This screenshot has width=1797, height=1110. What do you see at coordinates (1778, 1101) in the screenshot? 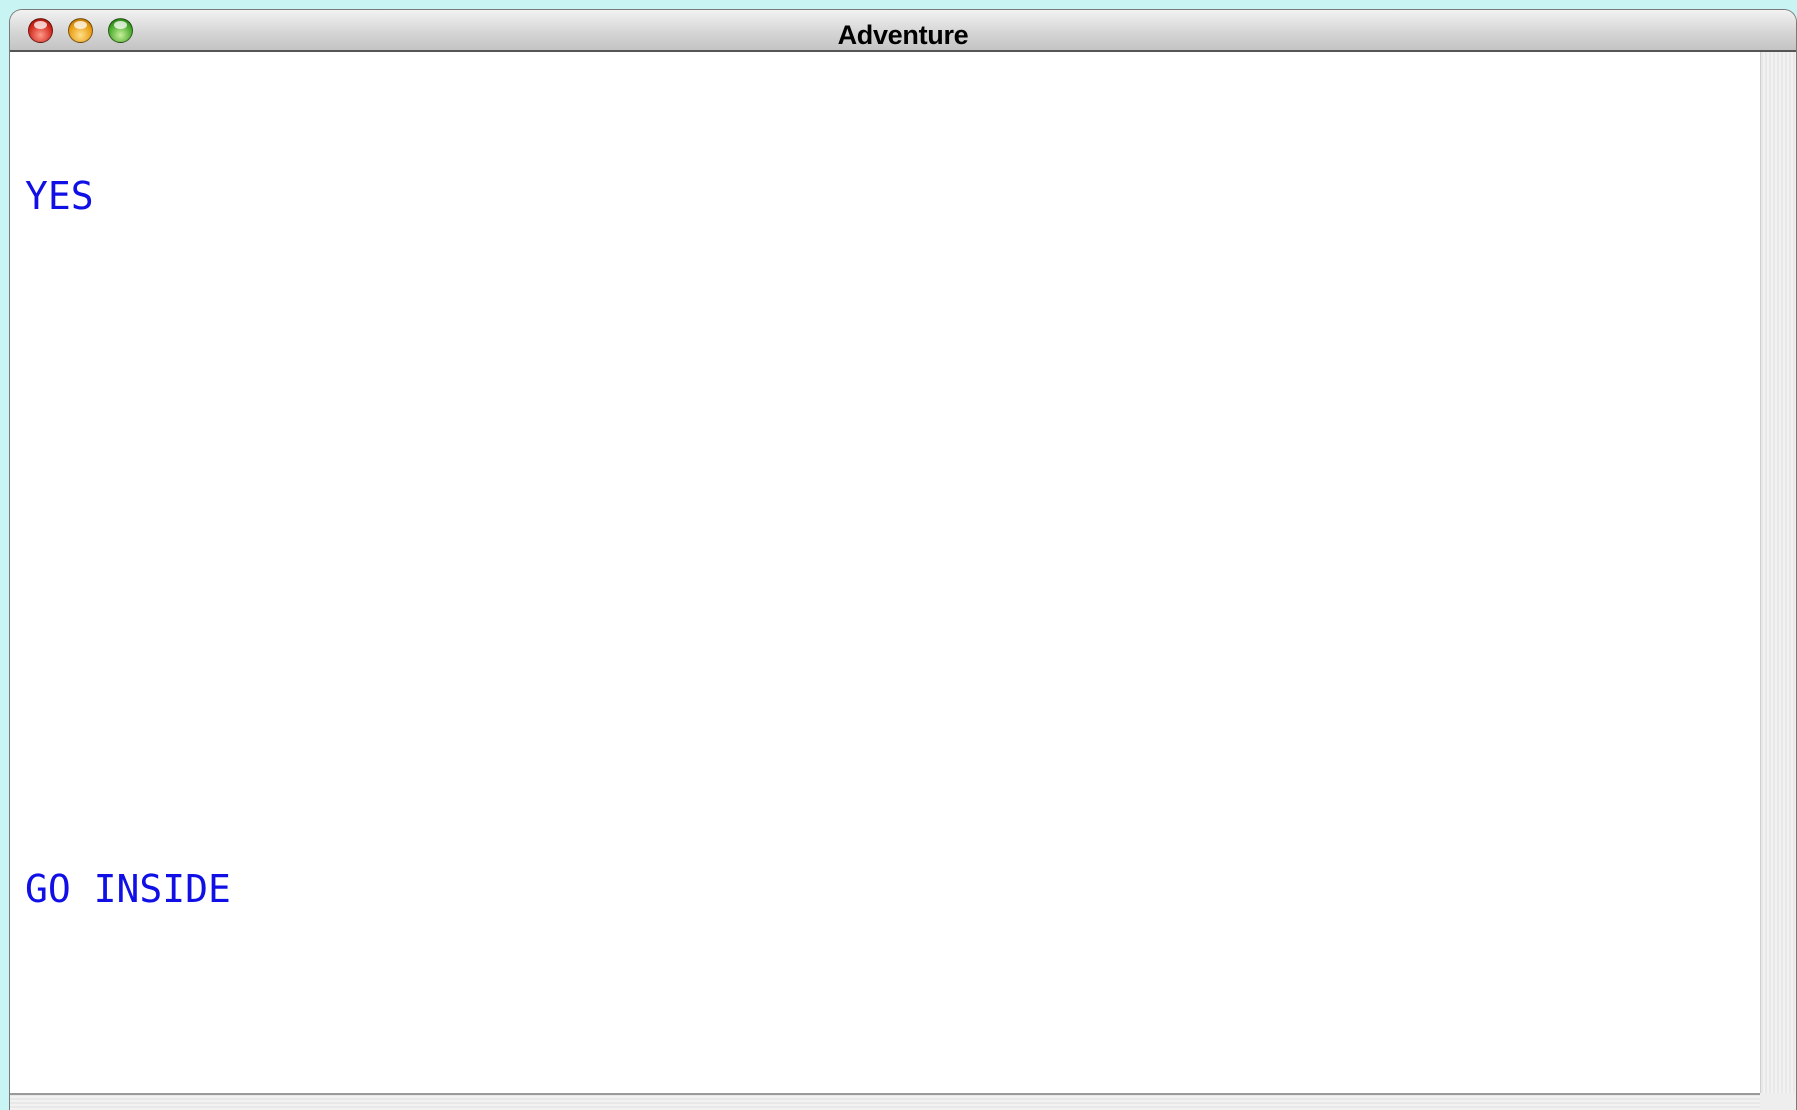
I see `resize-handle` at bounding box center [1778, 1101].